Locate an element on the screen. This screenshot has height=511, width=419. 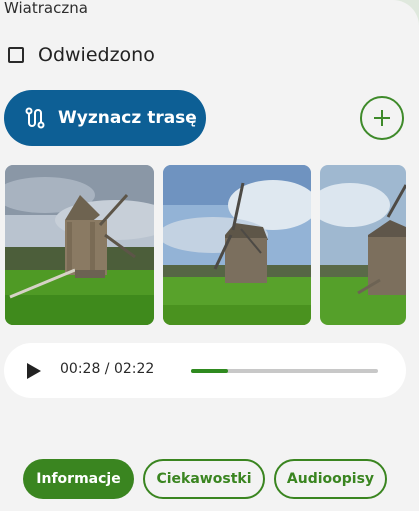
visited-checkbox is located at coordinates (16, 55).